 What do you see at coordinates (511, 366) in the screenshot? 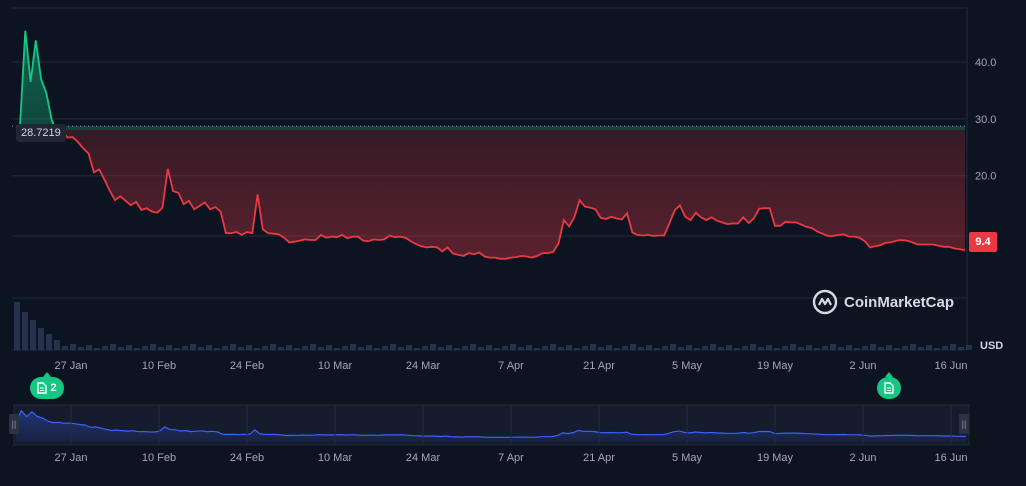
I see `x-tick-label: 7 Apr` at bounding box center [511, 366].